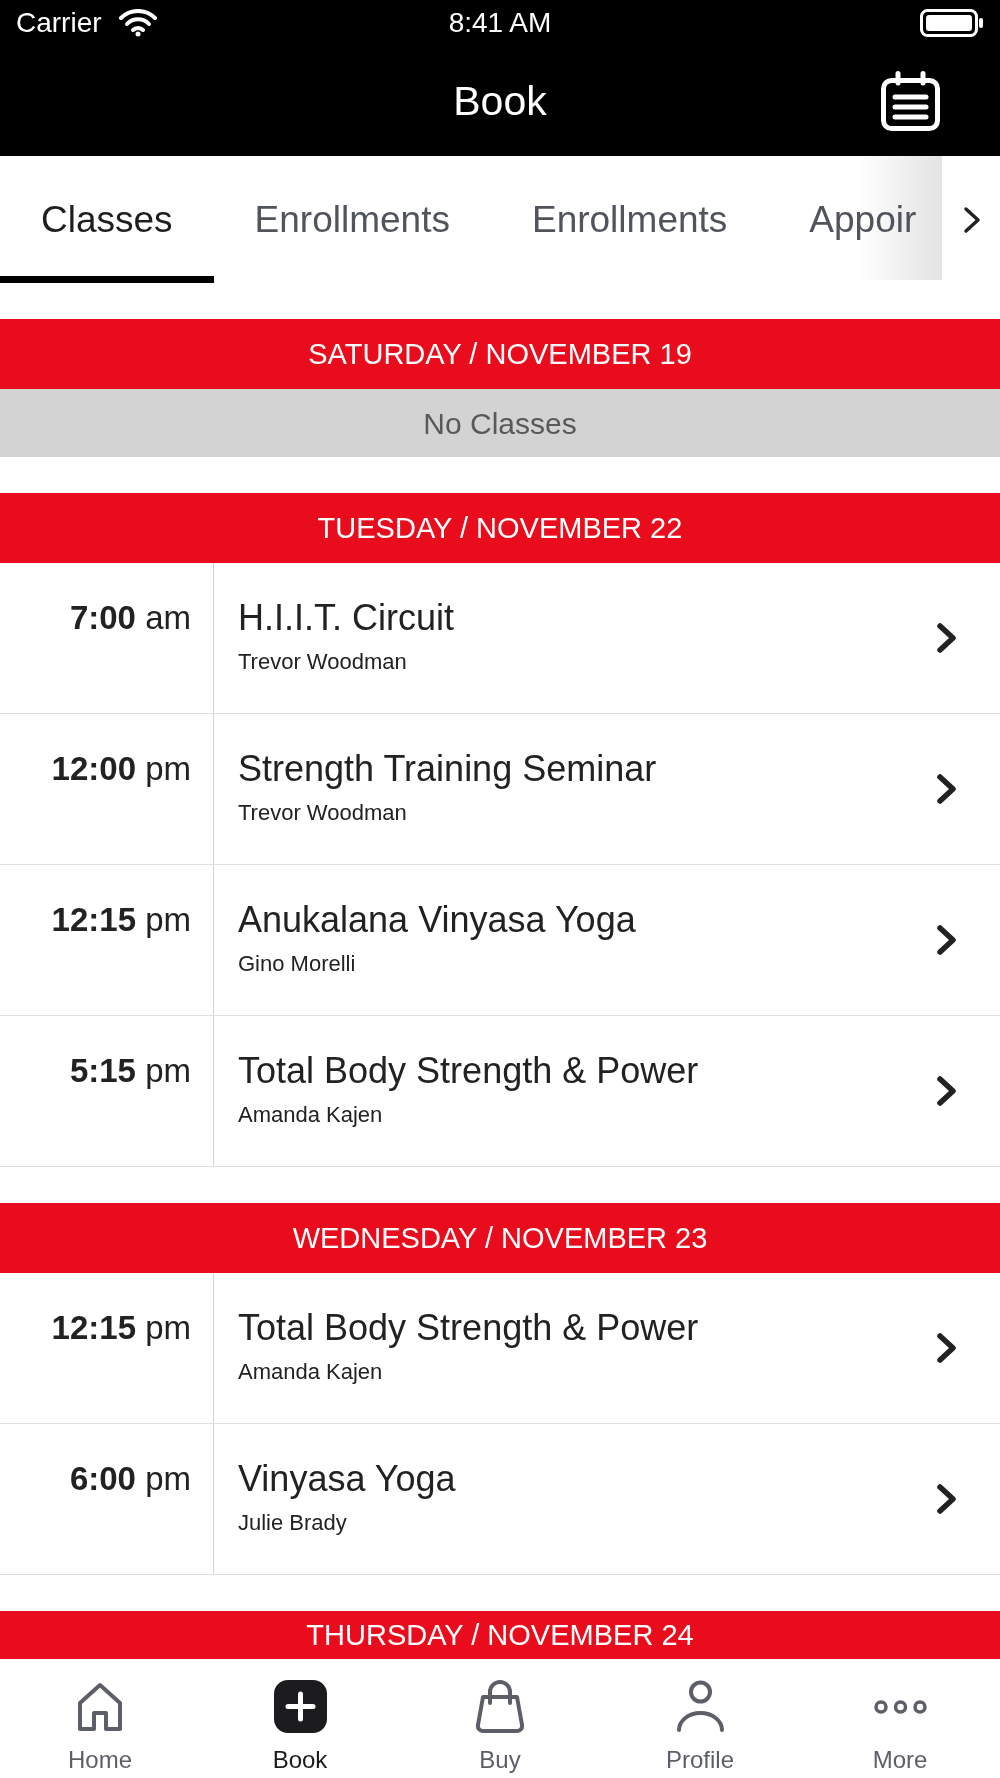  I want to click on day-header: TUESDAY / NOVEMBER 22, so click(500, 528).